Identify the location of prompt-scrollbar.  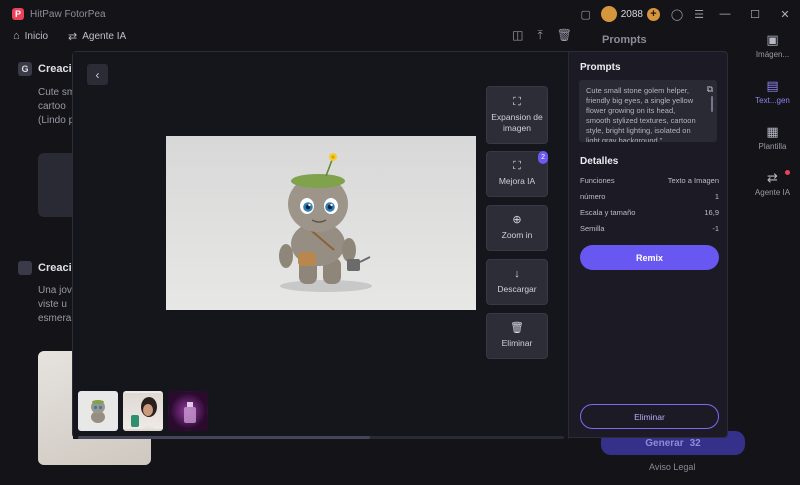
(712, 104).